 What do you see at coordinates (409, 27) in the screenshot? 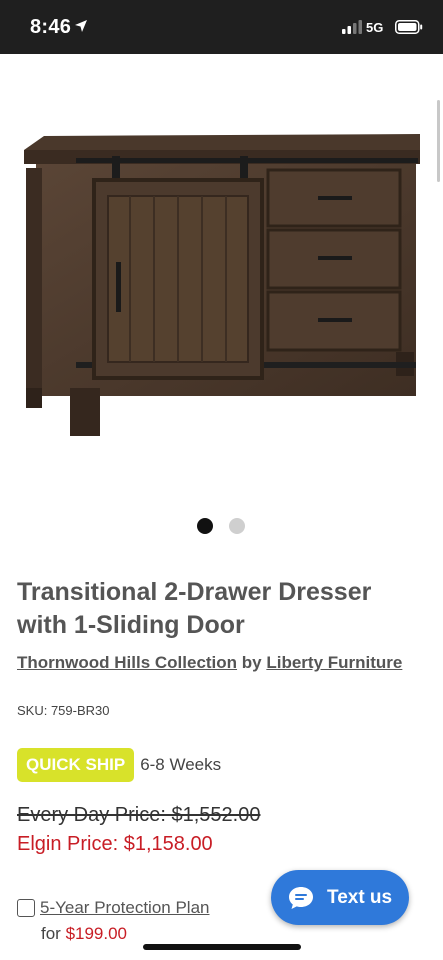
I see `battery-icon` at bounding box center [409, 27].